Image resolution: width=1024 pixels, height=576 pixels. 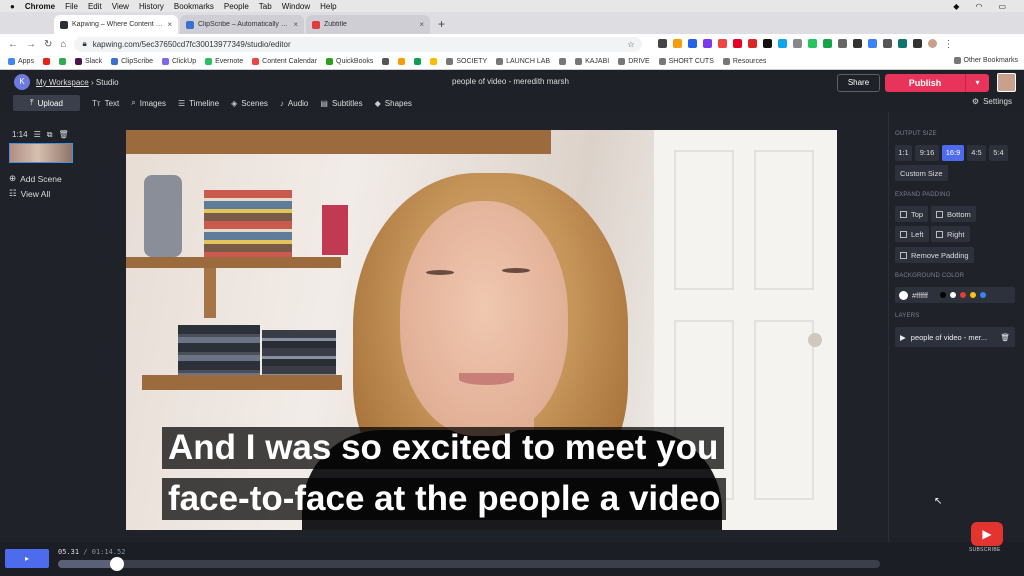 What do you see at coordinates (29, 193) in the screenshot?
I see `view-all-button: ☷ View All` at bounding box center [29, 193].